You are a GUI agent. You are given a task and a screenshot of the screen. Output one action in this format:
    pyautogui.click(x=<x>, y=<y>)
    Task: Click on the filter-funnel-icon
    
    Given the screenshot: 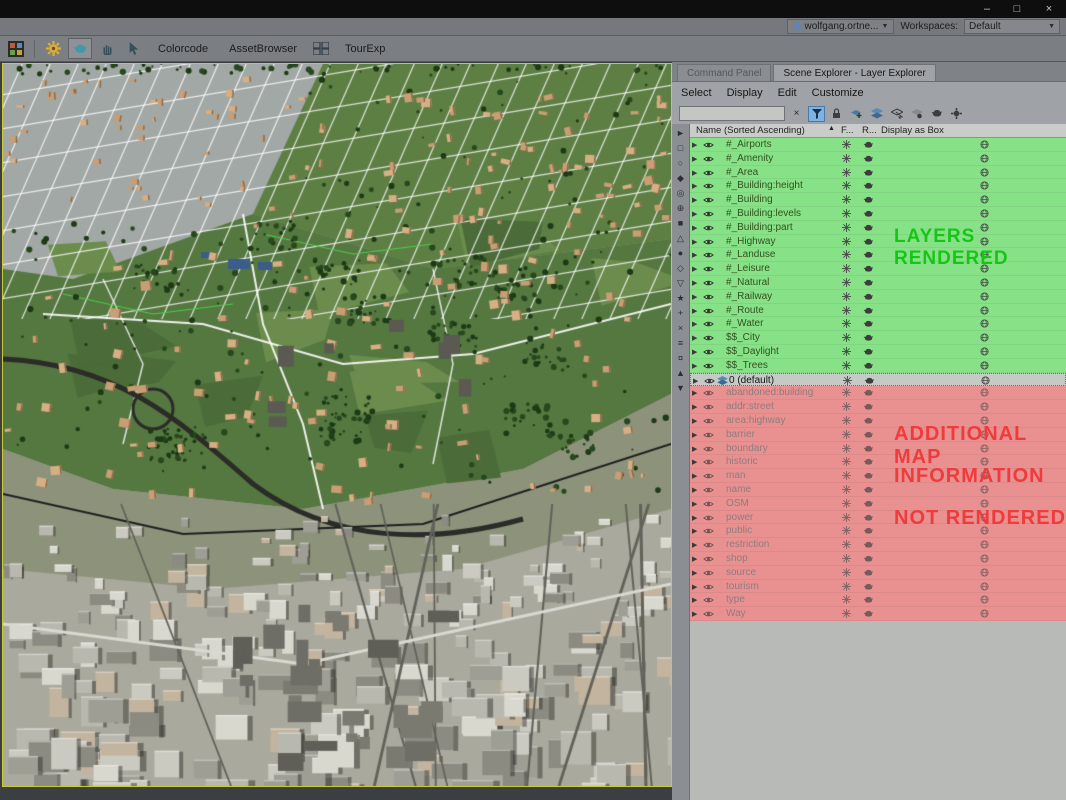 What is the action you would take?
    pyautogui.click(x=816, y=113)
    